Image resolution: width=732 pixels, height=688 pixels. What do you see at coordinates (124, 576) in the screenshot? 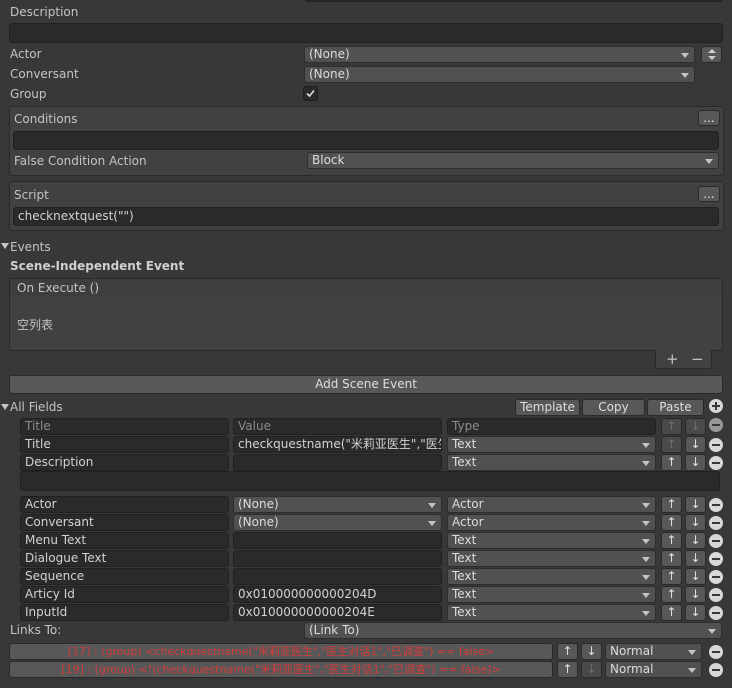
I see `field-title-input: Sequence` at bounding box center [124, 576].